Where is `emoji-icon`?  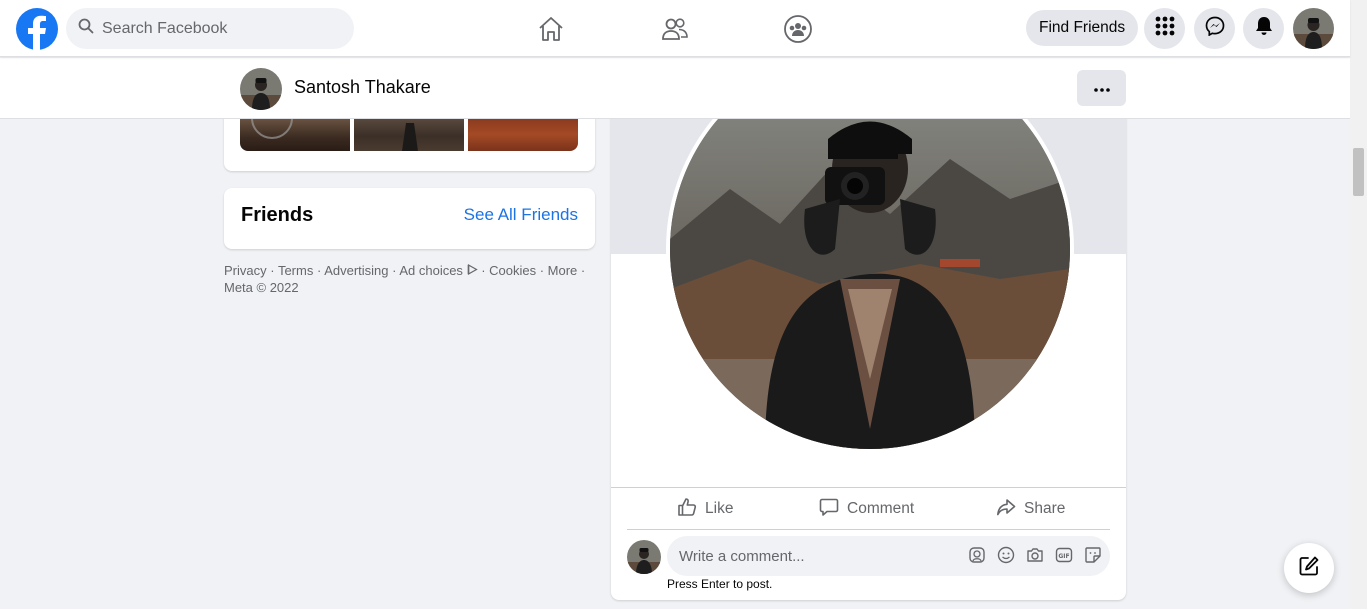 emoji-icon is located at coordinates (1006, 555).